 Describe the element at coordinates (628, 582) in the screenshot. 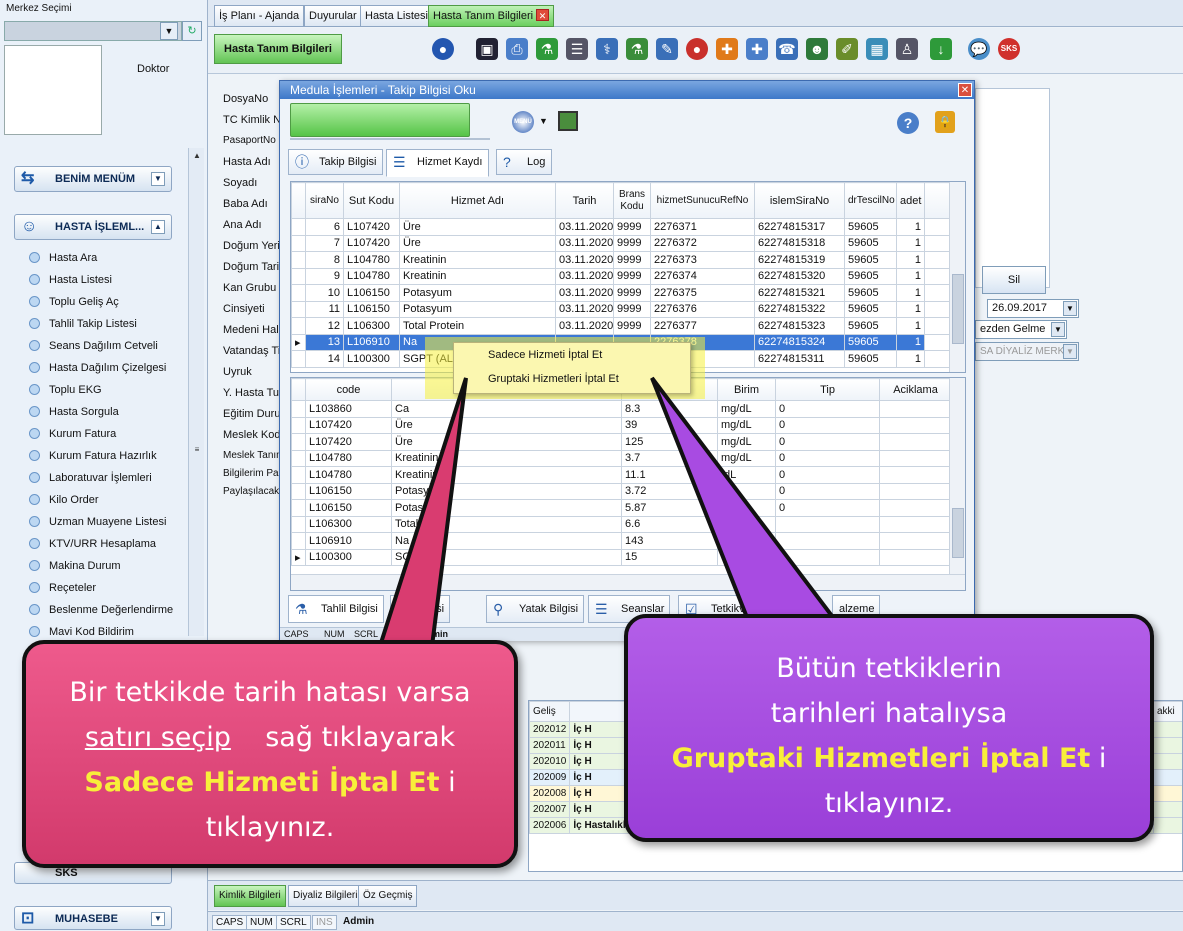

I see `grid-hscrollbar` at that location.